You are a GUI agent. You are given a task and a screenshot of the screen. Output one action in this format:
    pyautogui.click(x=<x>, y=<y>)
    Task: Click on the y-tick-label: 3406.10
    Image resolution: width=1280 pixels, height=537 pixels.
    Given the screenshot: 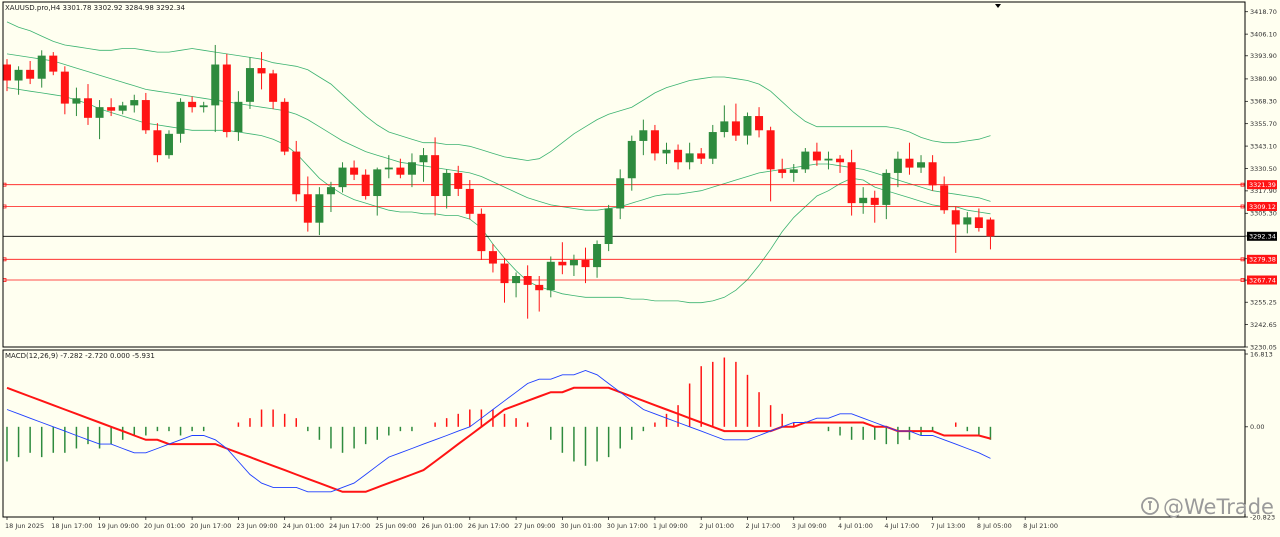 What is the action you would take?
    pyautogui.click(x=1263, y=34)
    